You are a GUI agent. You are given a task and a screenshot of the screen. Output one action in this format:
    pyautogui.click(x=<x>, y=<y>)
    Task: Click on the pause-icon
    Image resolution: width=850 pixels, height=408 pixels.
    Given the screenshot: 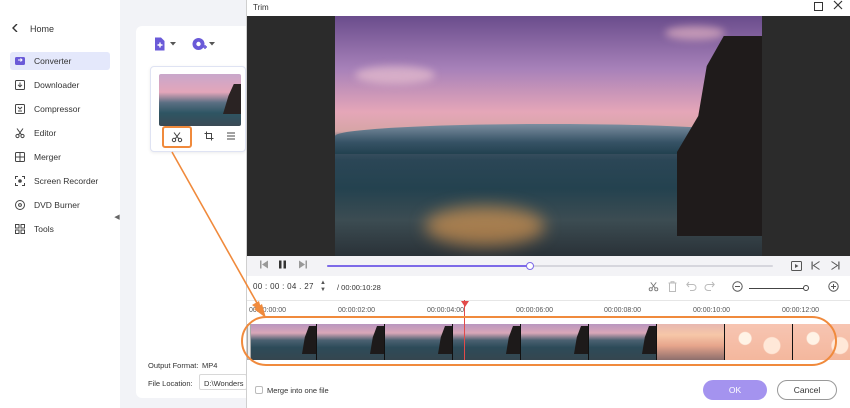 What is the action you would take?
    pyautogui.click(x=282, y=265)
    